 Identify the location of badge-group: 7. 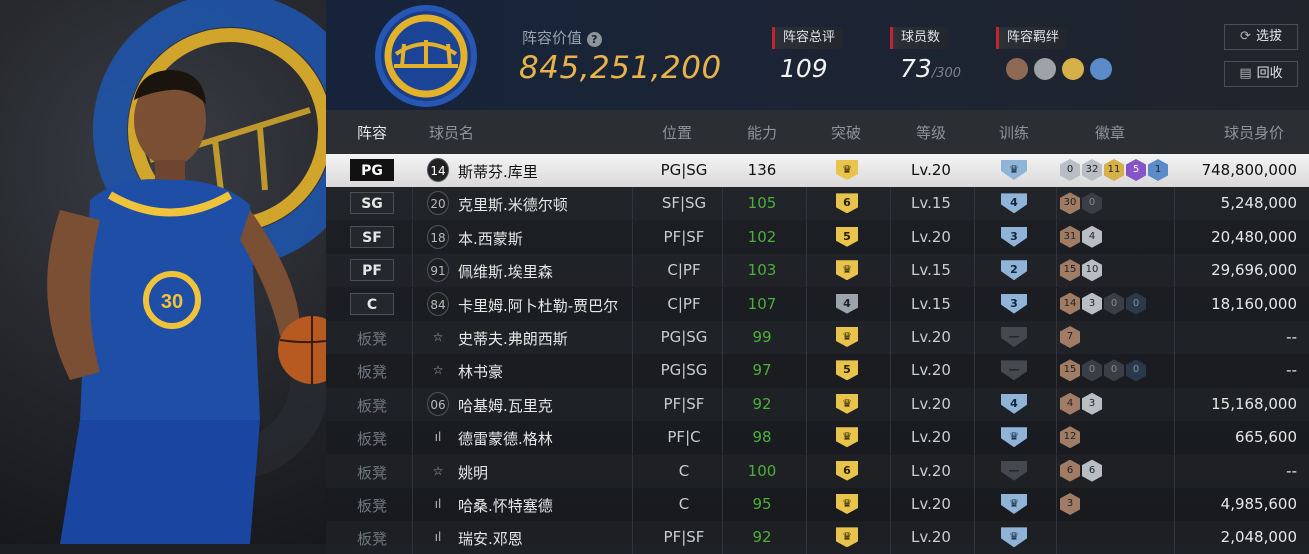
(1070, 337).